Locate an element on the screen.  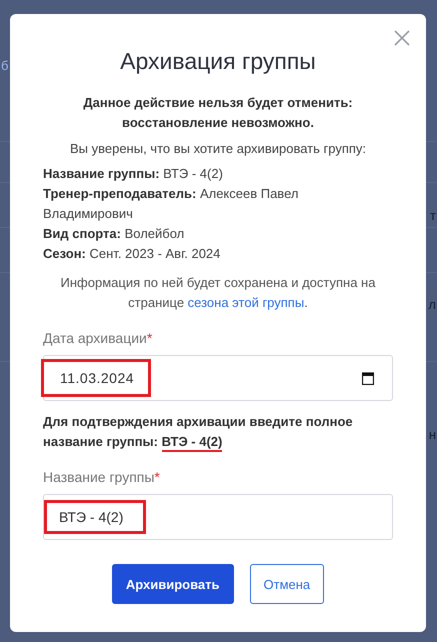
background-text: т is located at coordinates (433, 215).